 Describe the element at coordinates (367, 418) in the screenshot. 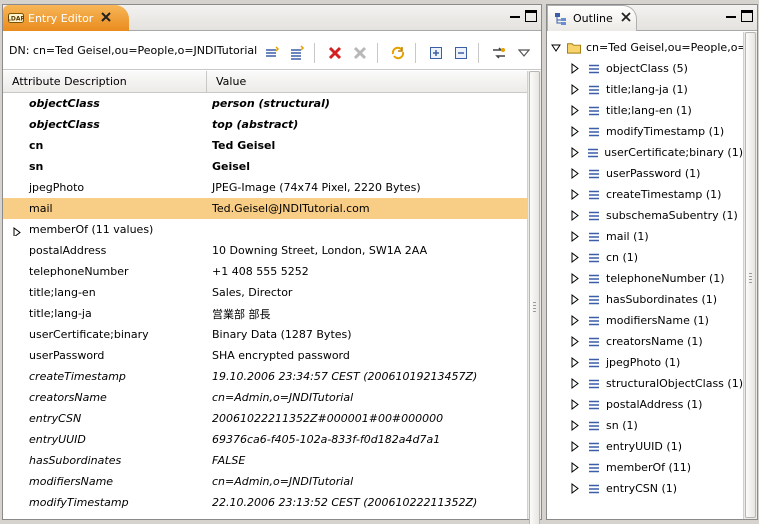

I see `value-cell: 20061022211352Z#000001#00#000000` at that location.